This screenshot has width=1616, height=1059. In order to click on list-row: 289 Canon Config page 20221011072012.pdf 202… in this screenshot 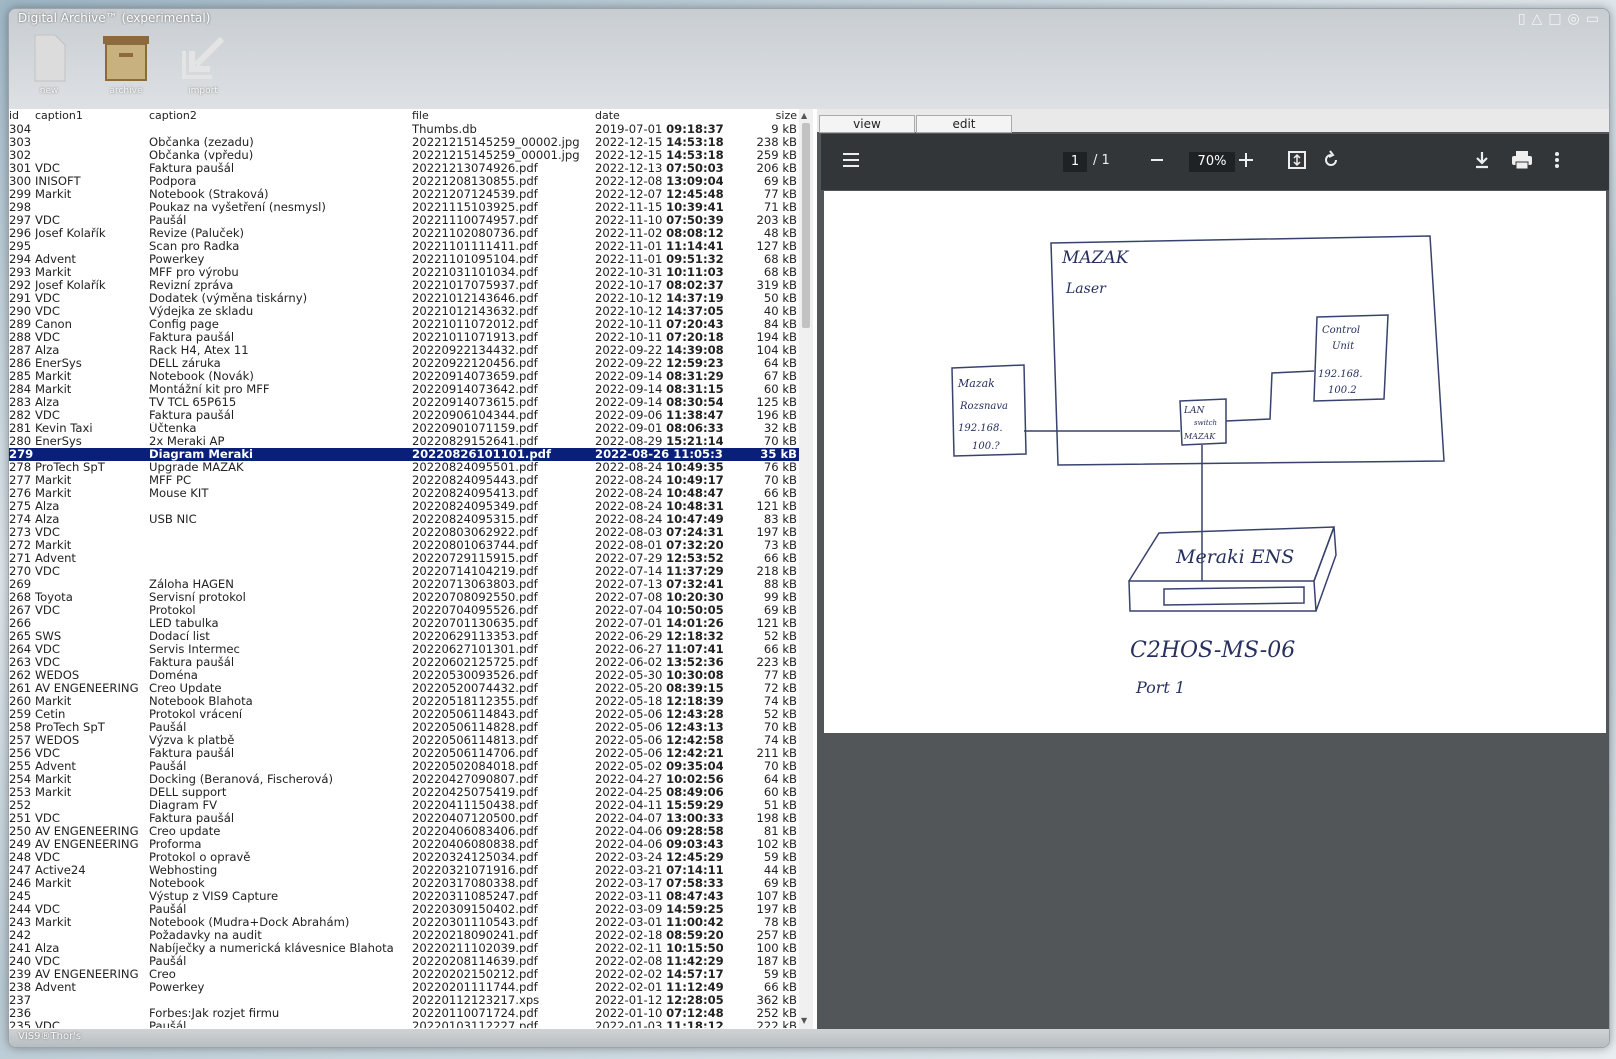, I will do `click(404, 324)`.